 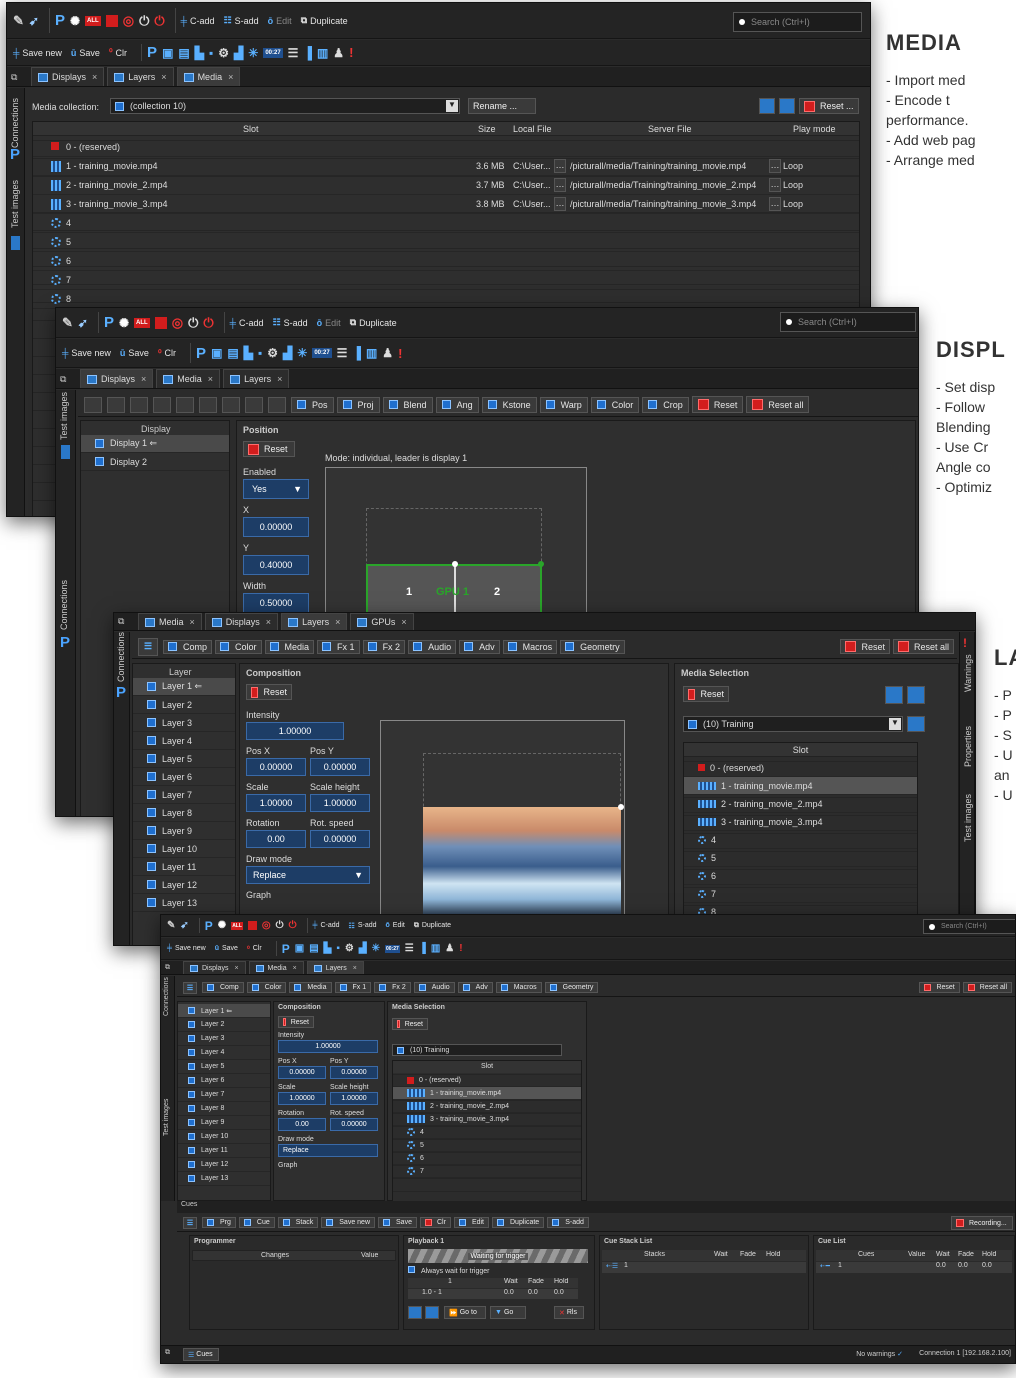 What do you see at coordinates (184, 849) in the screenshot?
I see `layer-item: Layer 10` at bounding box center [184, 849].